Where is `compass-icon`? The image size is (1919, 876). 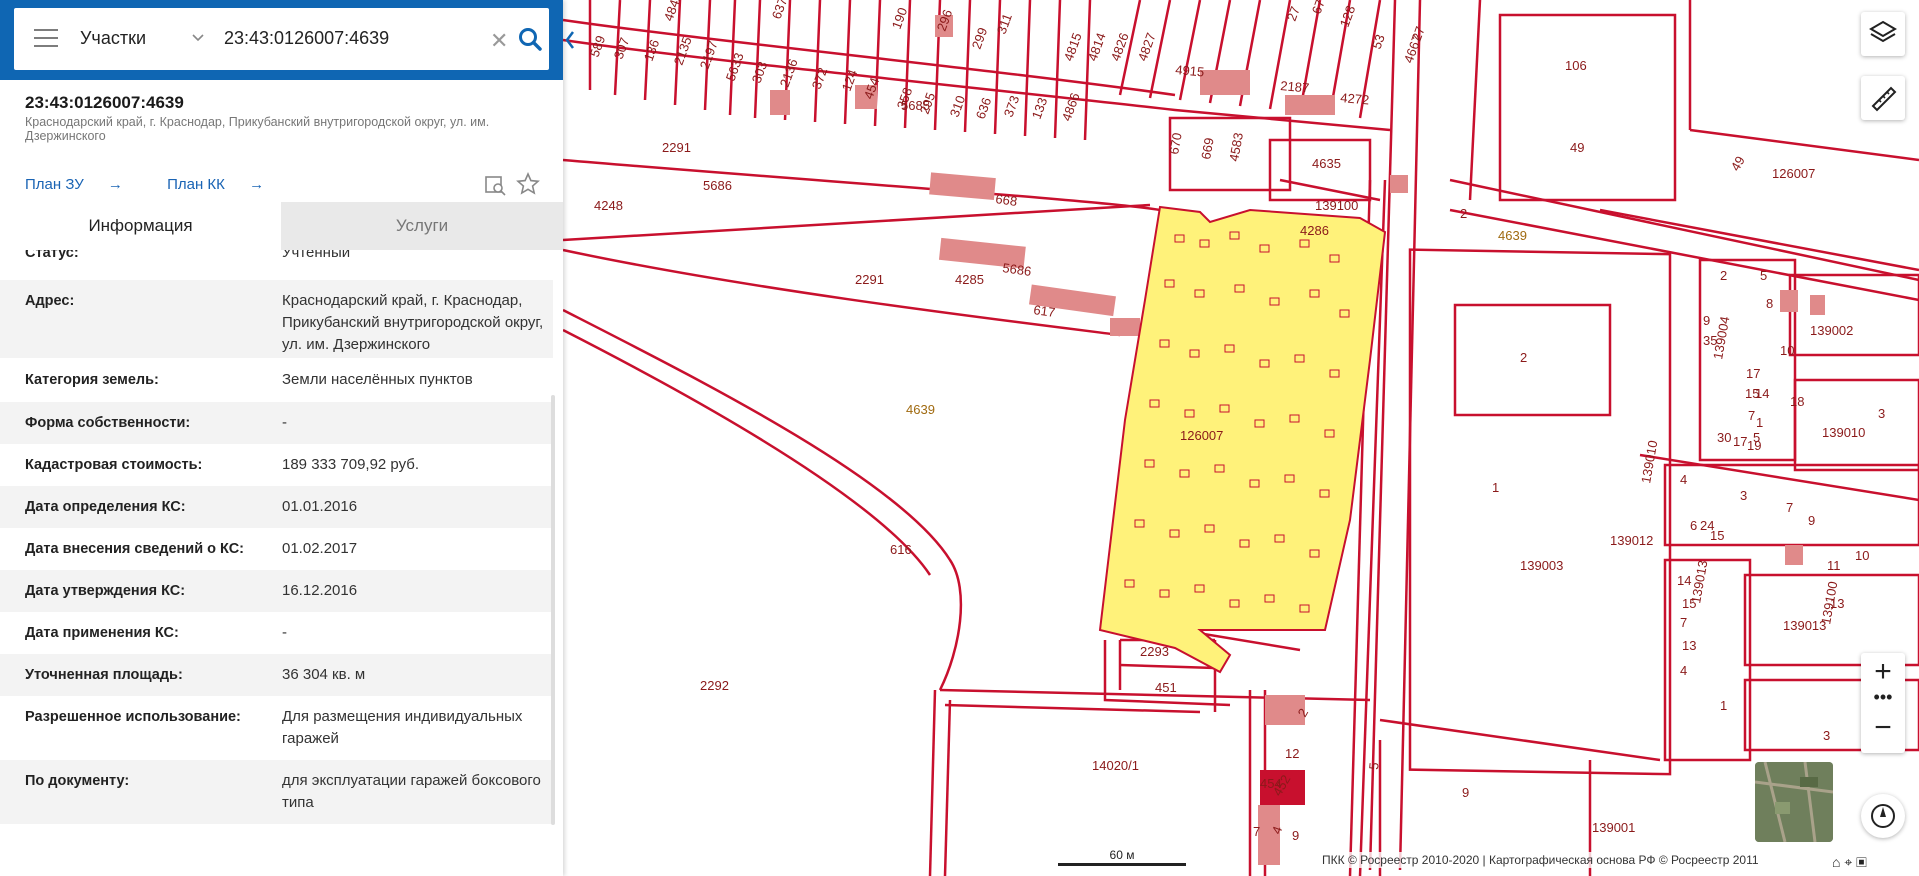 compass-icon is located at coordinates (1883, 816).